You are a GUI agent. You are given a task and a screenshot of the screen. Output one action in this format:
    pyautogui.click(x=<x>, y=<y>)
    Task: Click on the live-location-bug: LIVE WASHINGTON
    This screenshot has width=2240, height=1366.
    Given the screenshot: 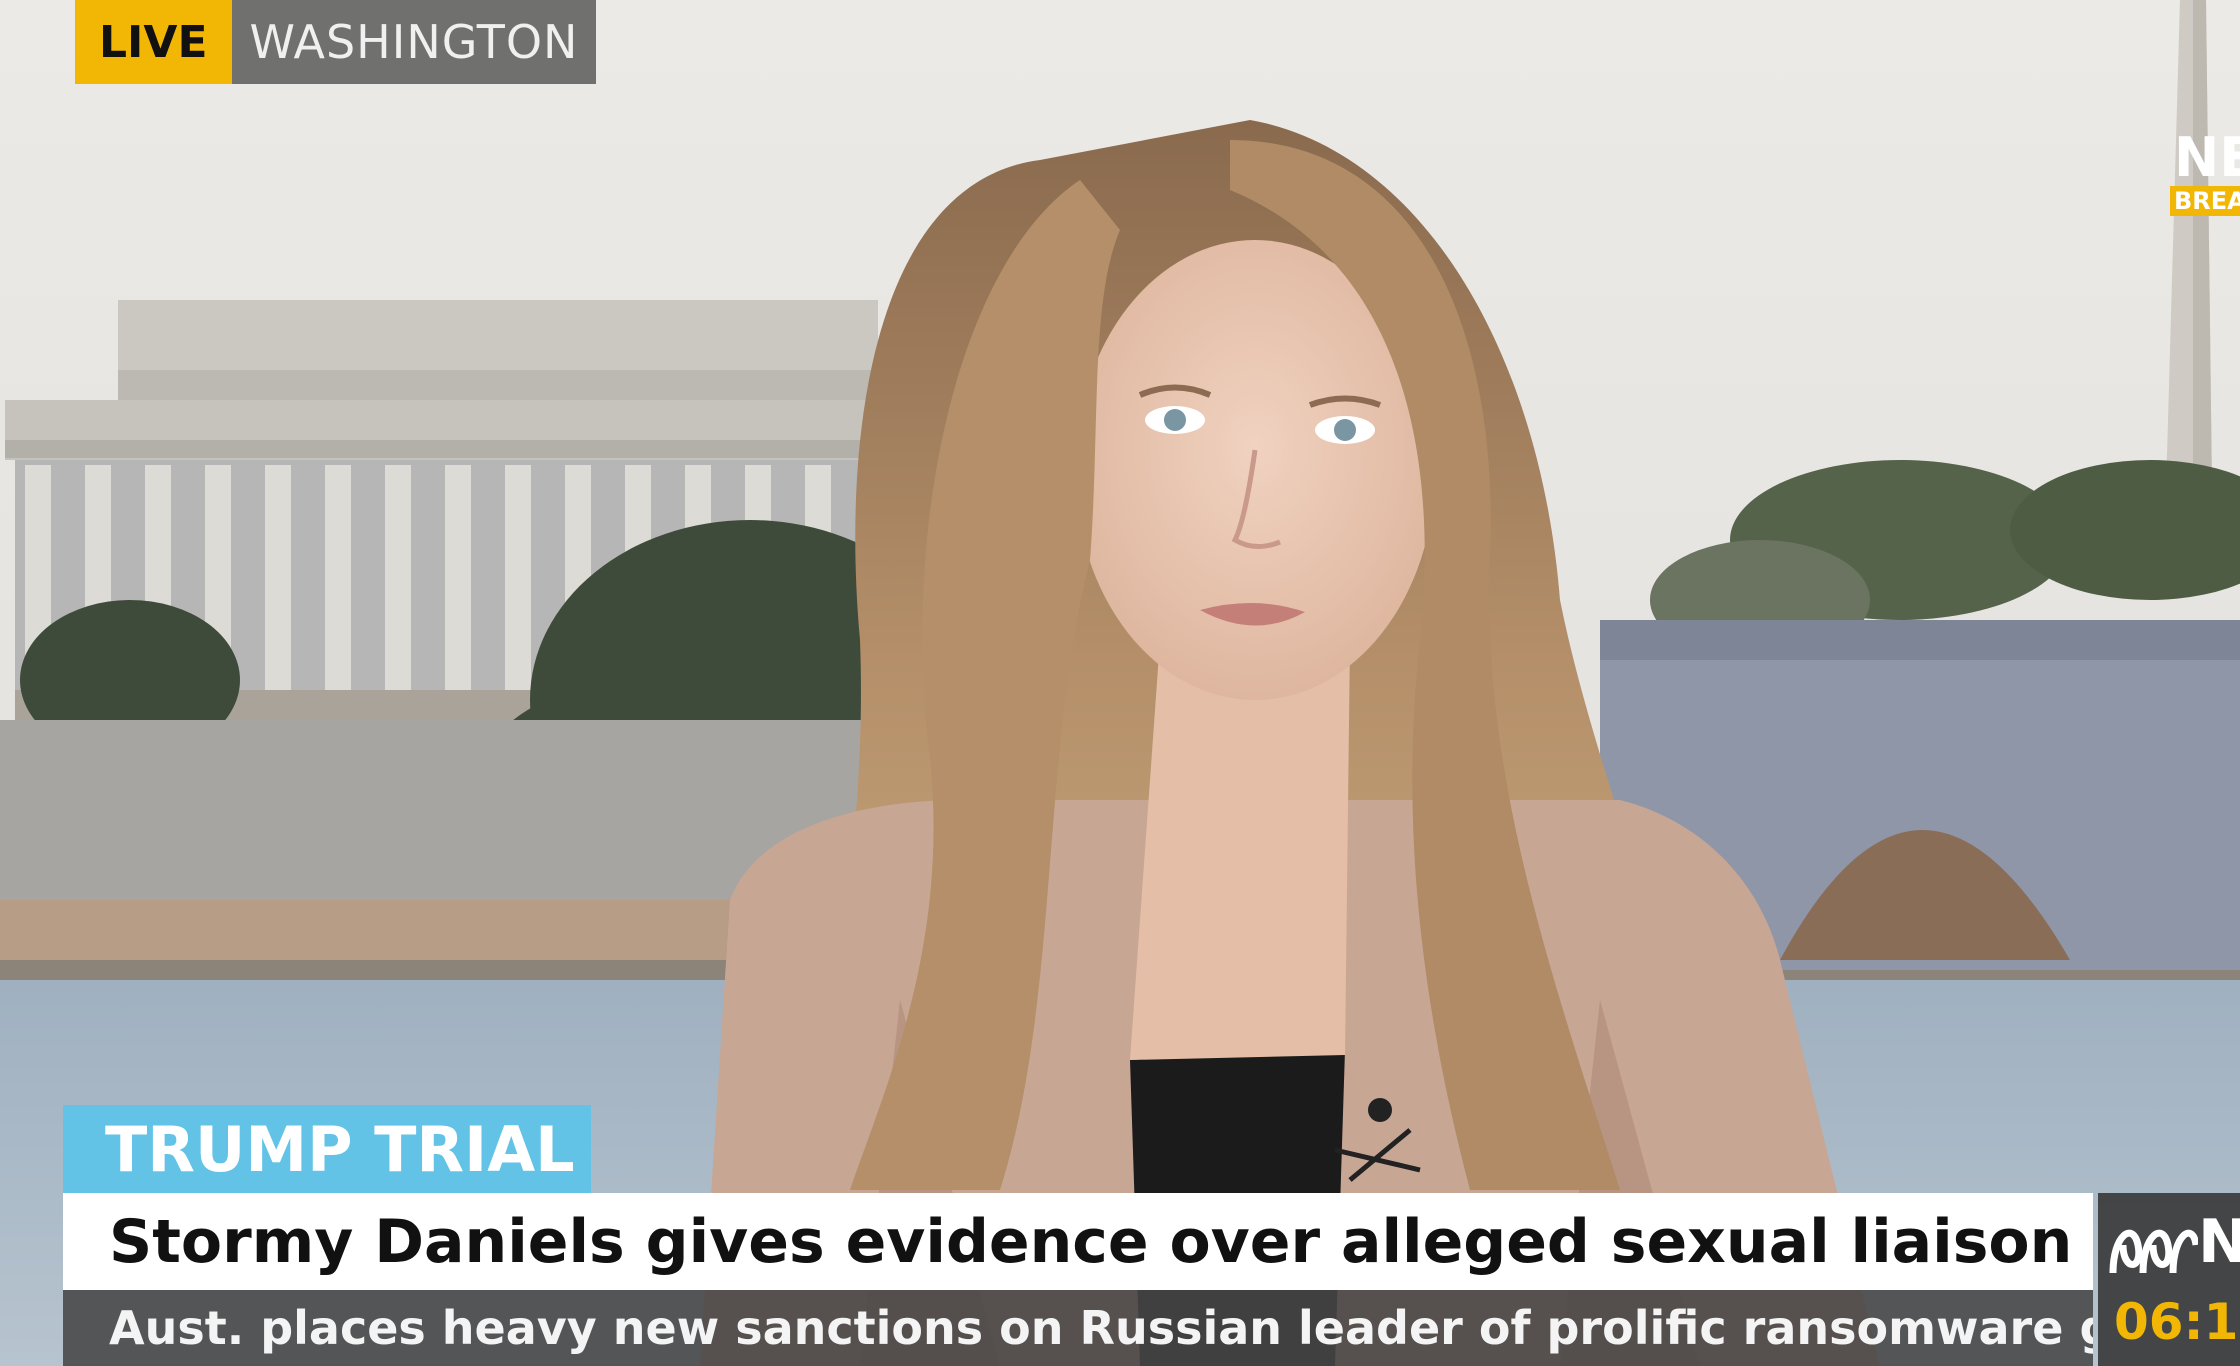 What is the action you would take?
    pyautogui.click(x=336, y=42)
    